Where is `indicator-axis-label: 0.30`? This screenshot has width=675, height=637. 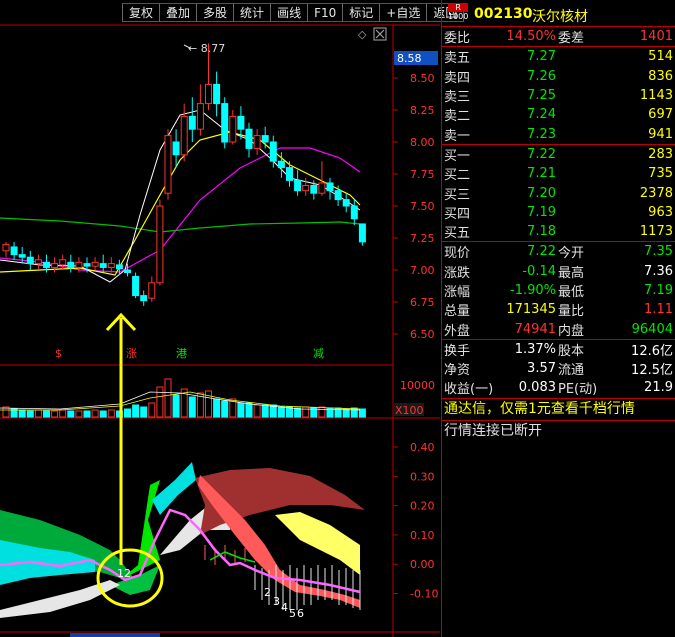 indicator-axis-label: 0.30 is located at coordinates (422, 476).